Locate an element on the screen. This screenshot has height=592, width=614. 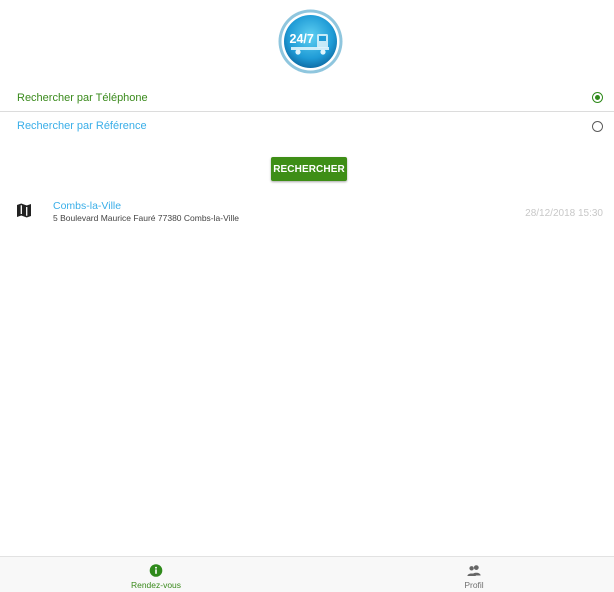
search-by-reference-label: Rechercher par Référence is located at coordinates (82, 126).